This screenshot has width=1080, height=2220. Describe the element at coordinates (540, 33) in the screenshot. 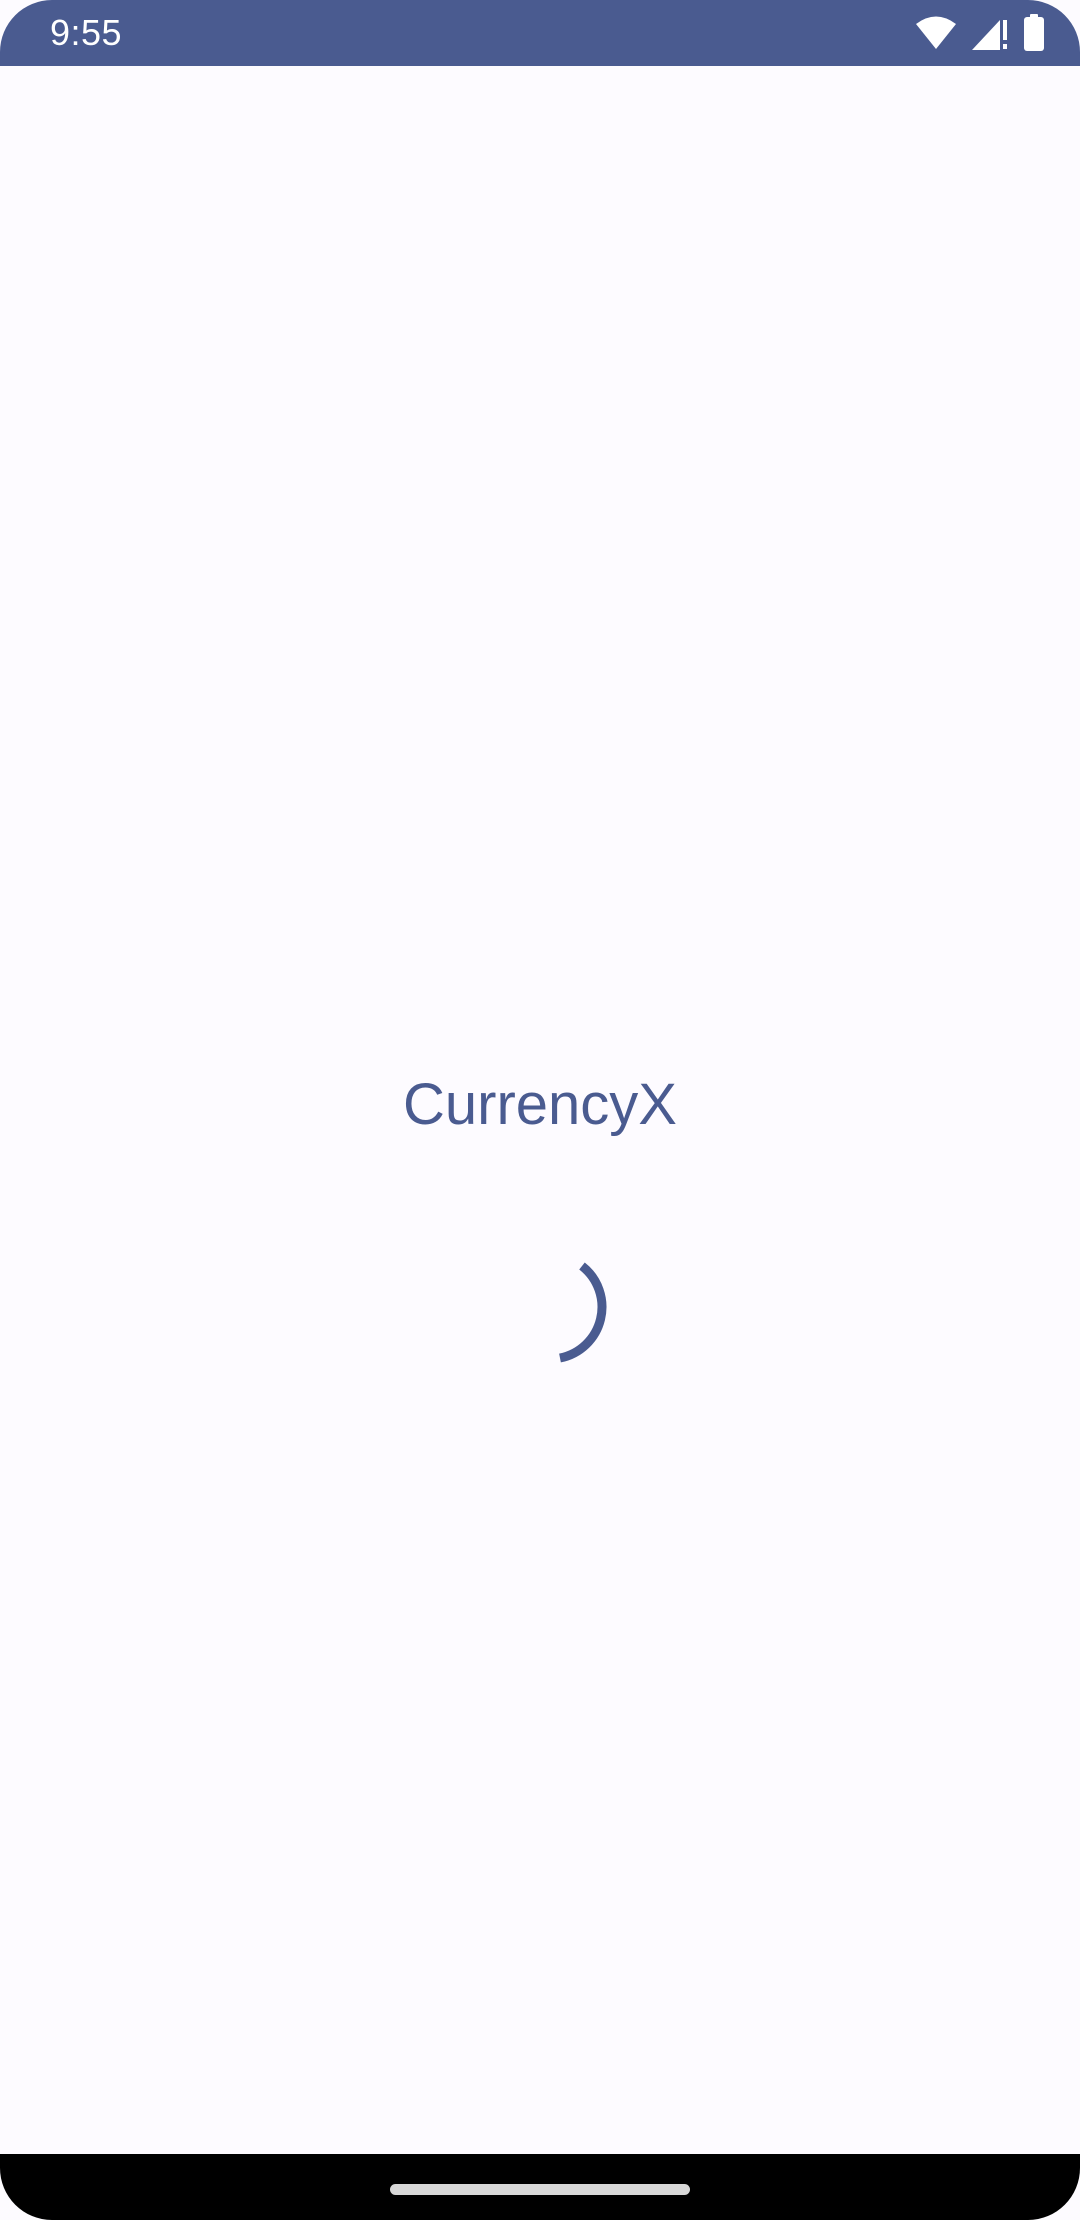

I see `status-bar: 9:55` at that location.